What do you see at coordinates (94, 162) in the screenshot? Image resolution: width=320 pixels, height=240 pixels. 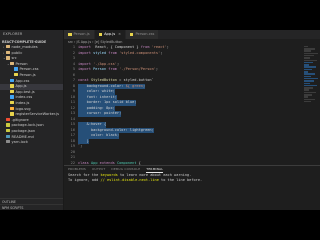 I see `code-token: App` at bounding box center [94, 162].